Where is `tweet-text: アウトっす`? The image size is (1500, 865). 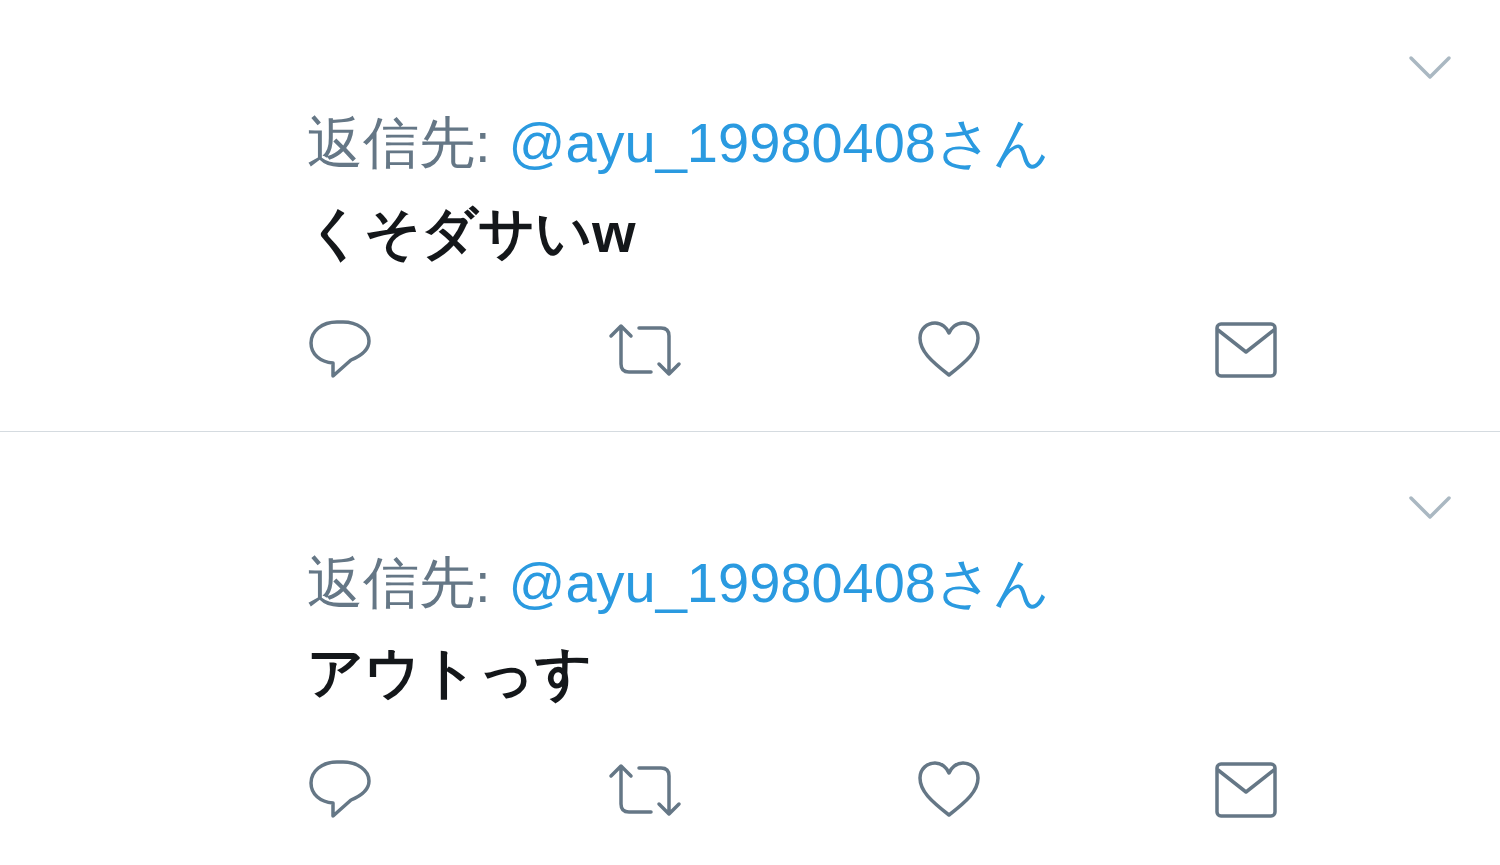 tweet-text: アウトっす is located at coordinates (449, 673).